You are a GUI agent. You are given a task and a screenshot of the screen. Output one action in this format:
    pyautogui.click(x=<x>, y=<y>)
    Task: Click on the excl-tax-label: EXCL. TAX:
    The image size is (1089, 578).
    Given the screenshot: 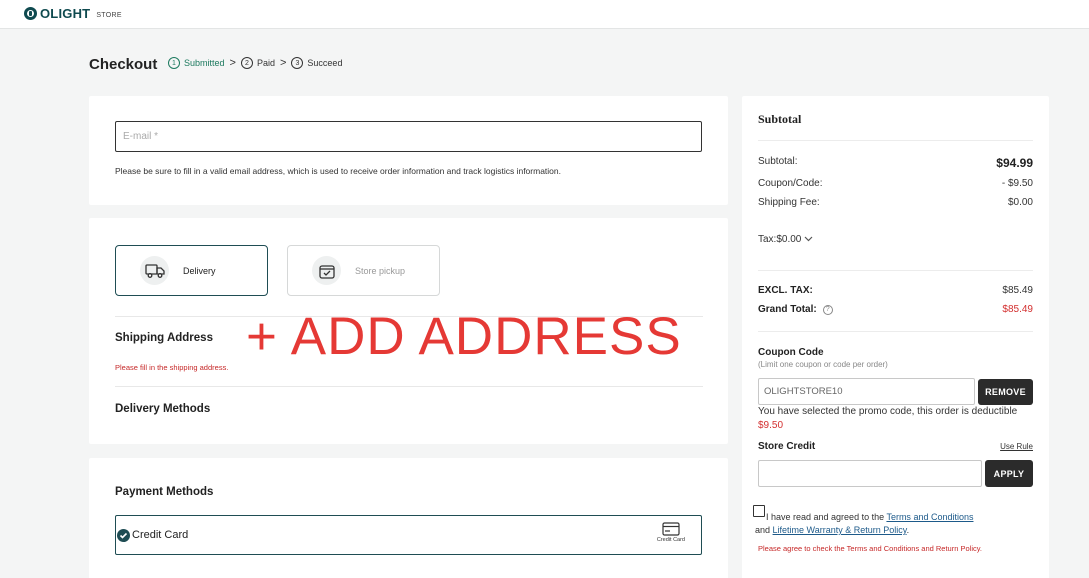 What is the action you would take?
    pyautogui.click(x=785, y=290)
    